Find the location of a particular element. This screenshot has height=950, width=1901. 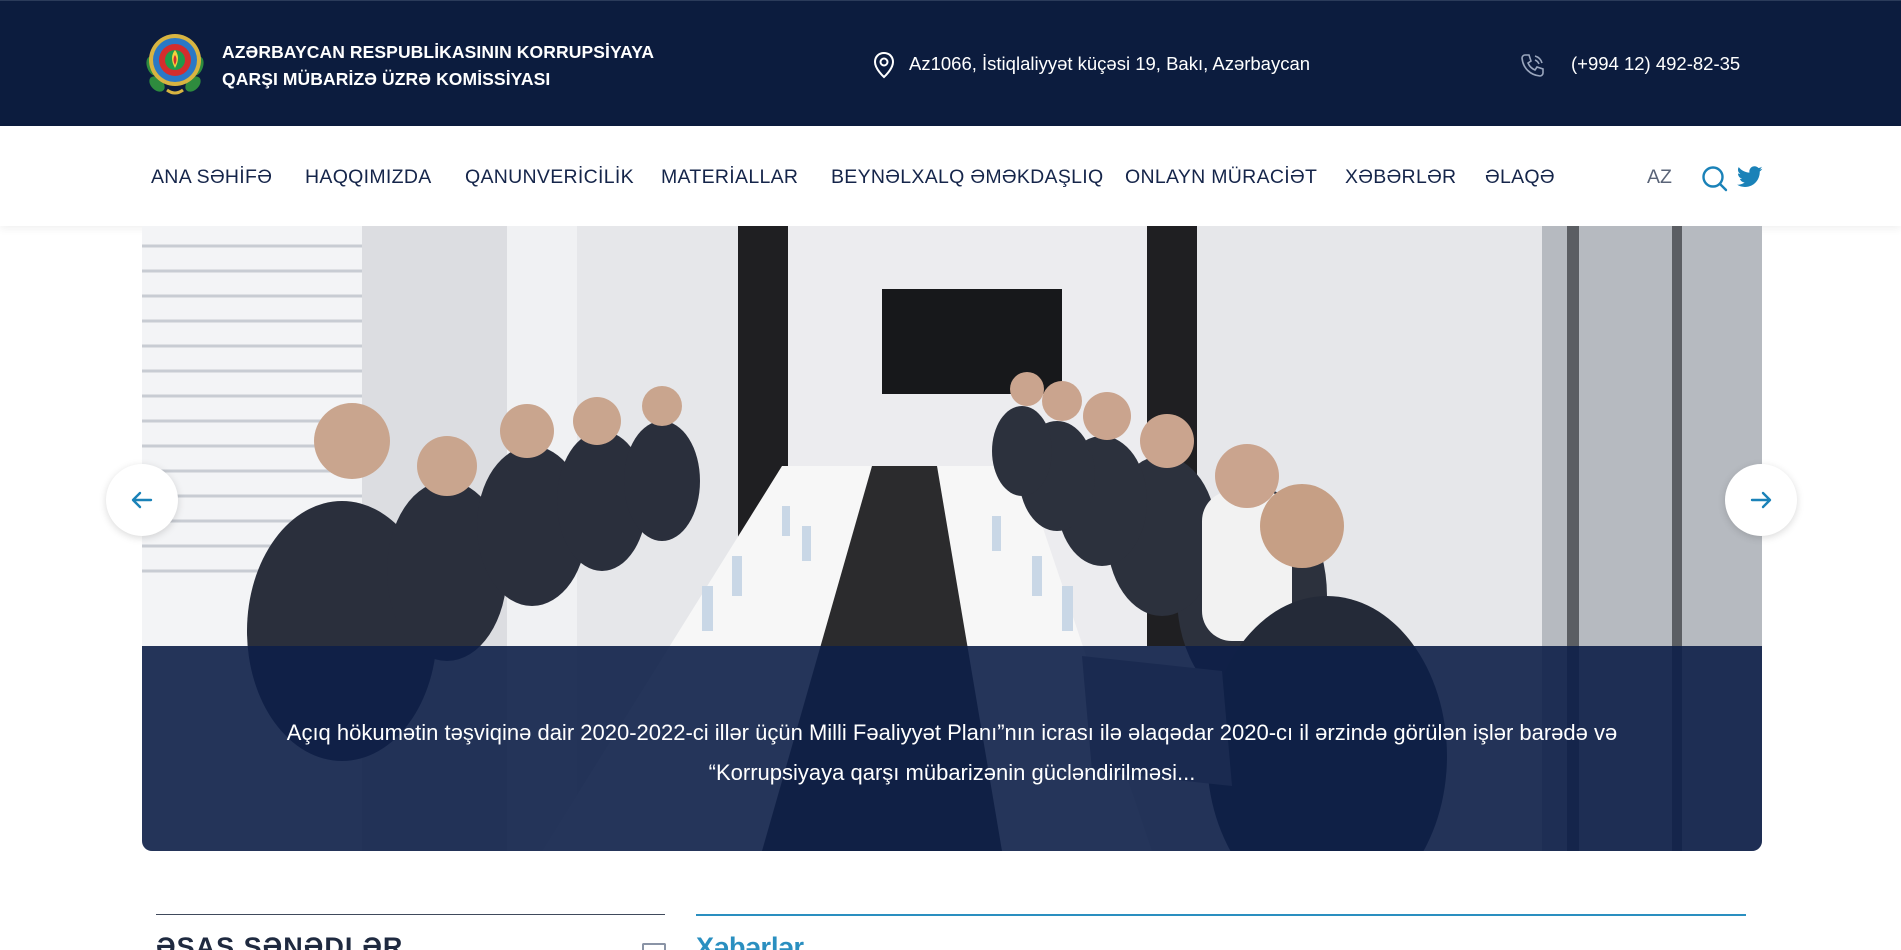

nav-item-contact: ƏLAQƏ is located at coordinates (1520, 177).